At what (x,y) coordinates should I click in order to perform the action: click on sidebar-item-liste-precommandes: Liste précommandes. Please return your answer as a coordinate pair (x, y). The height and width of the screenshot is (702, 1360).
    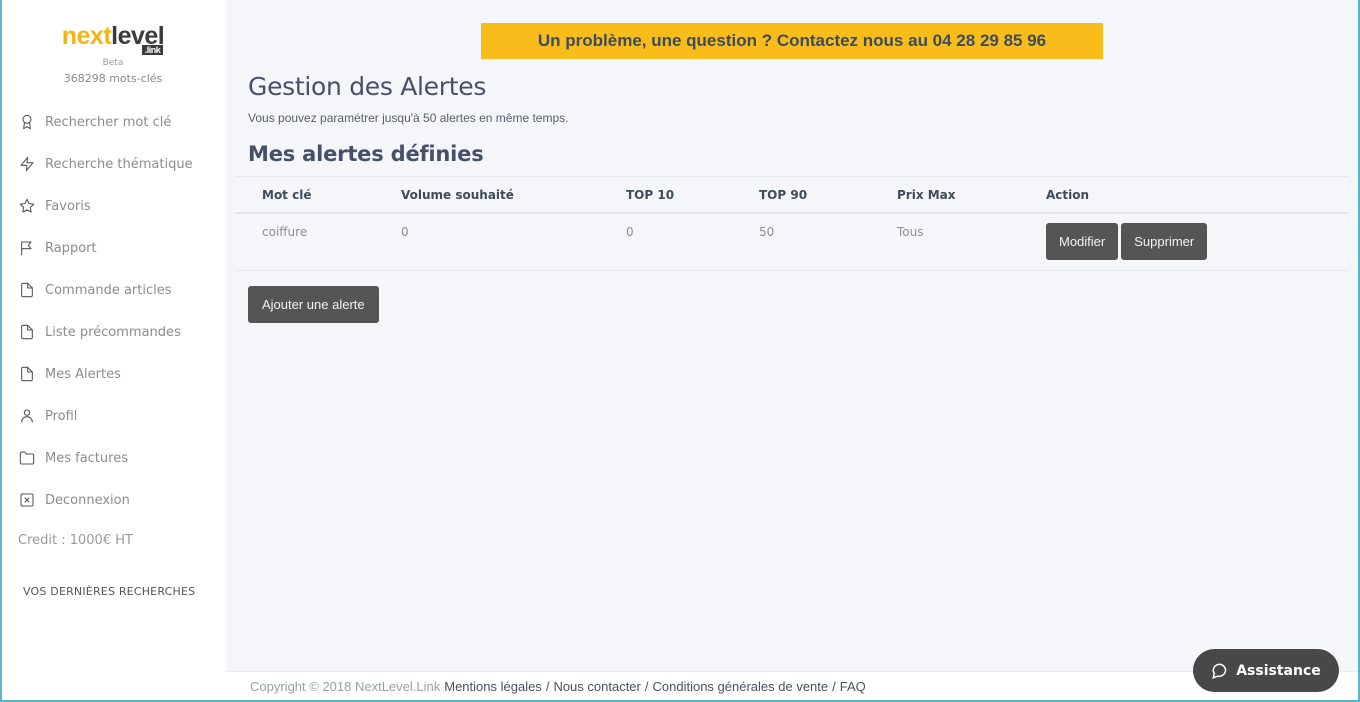
    Looking at the image, I should click on (113, 332).